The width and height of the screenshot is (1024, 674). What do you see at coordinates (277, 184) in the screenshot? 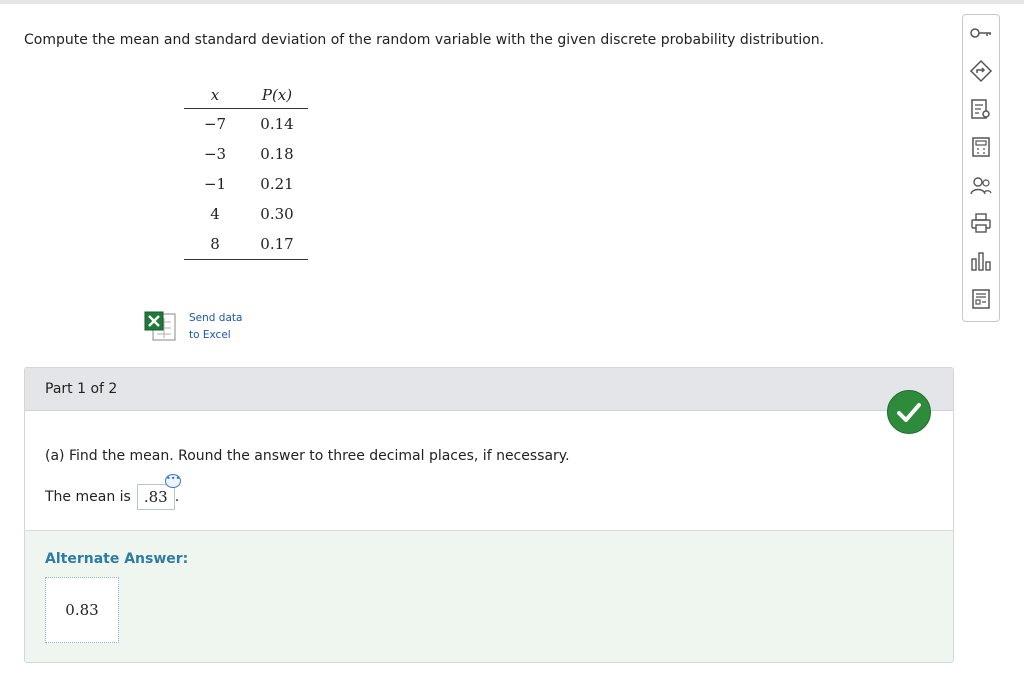
I see `cell-p: 0.21` at bounding box center [277, 184].